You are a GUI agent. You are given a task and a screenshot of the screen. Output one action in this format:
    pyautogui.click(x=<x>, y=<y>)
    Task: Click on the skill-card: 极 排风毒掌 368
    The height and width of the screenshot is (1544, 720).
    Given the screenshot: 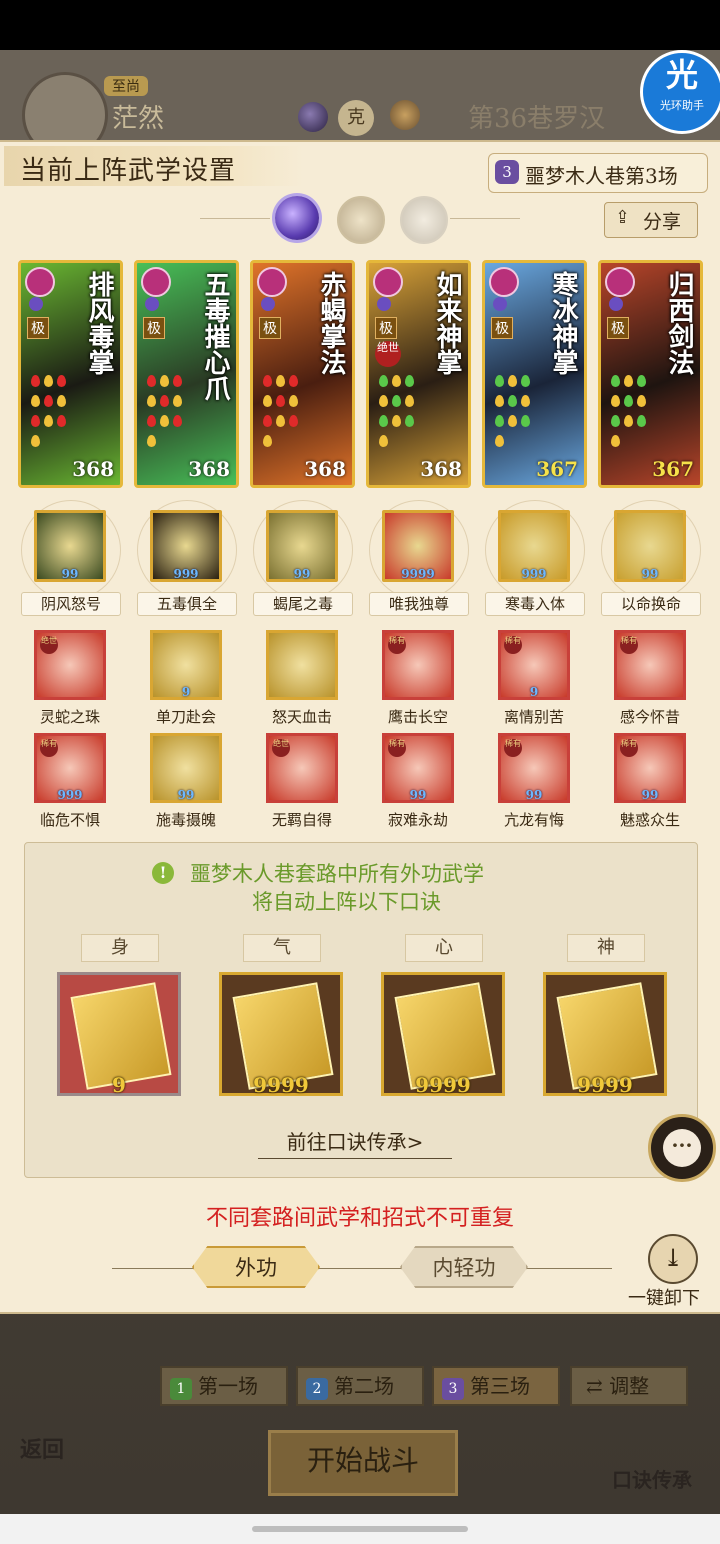 What is the action you would take?
    pyautogui.click(x=70, y=374)
    